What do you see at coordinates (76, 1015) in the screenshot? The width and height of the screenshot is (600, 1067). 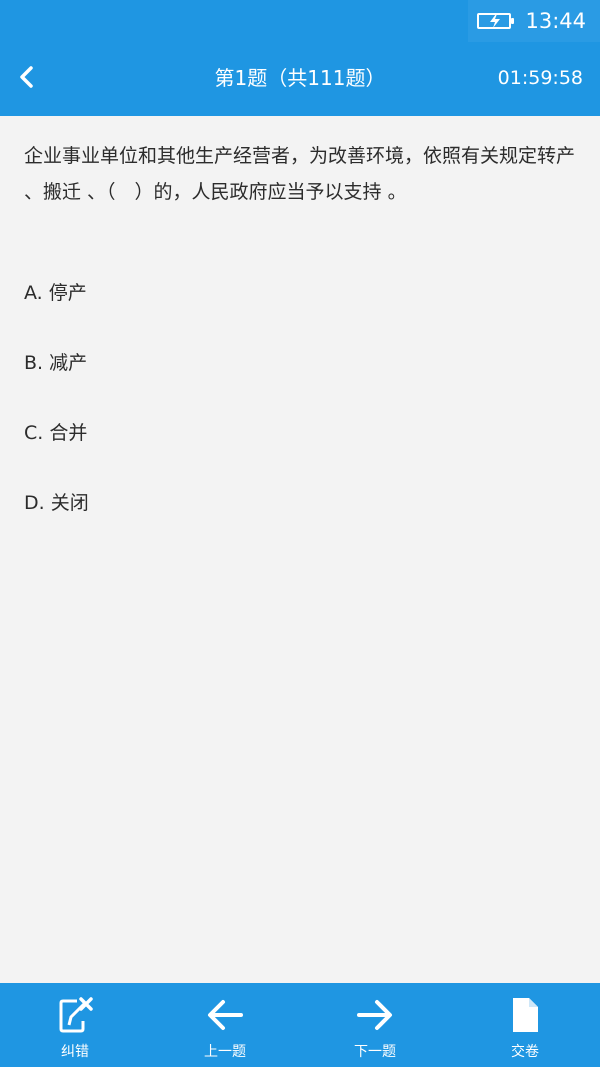 I see `edit-x-icon` at bounding box center [76, 1015].